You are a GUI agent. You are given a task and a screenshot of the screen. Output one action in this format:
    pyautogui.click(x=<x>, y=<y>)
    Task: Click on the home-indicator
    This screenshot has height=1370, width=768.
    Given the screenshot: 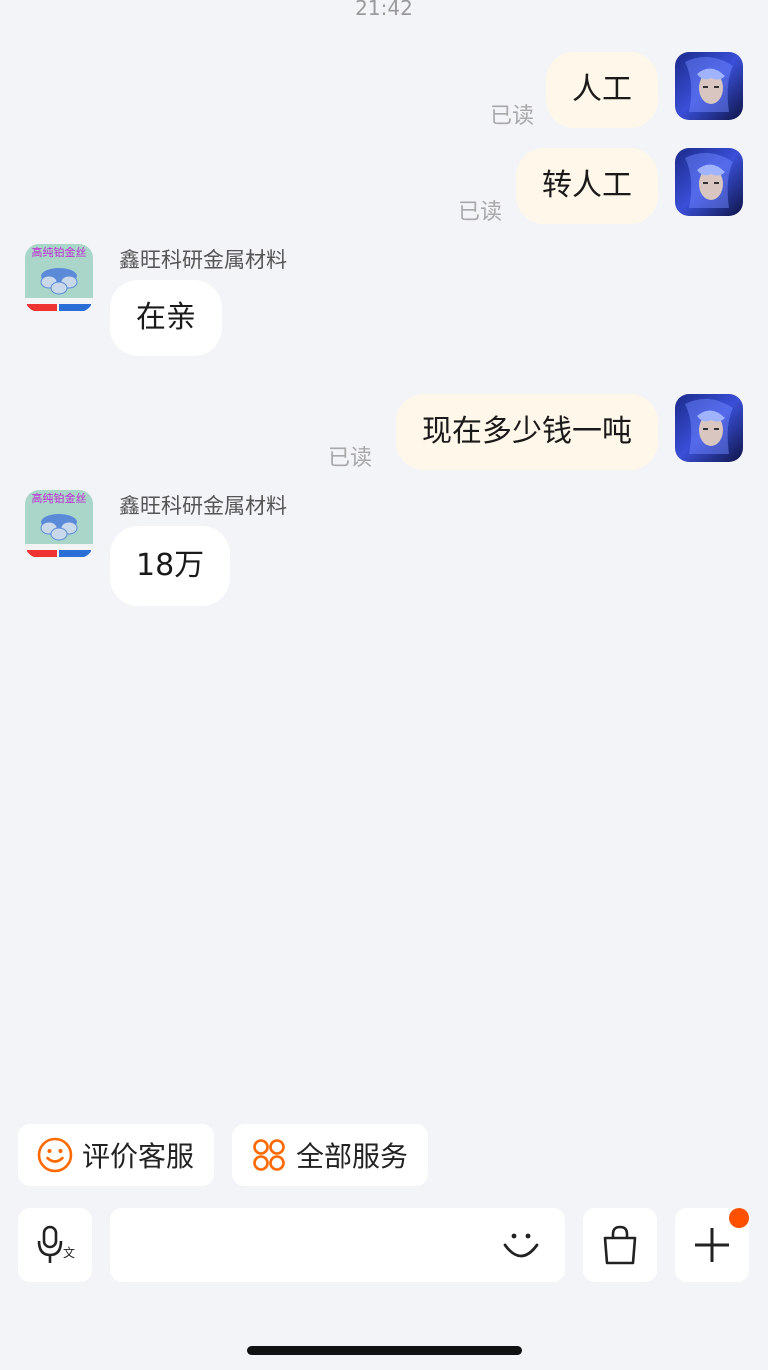 What is the action you would take?
    pyautogui.click(x=384, y=1350)
    